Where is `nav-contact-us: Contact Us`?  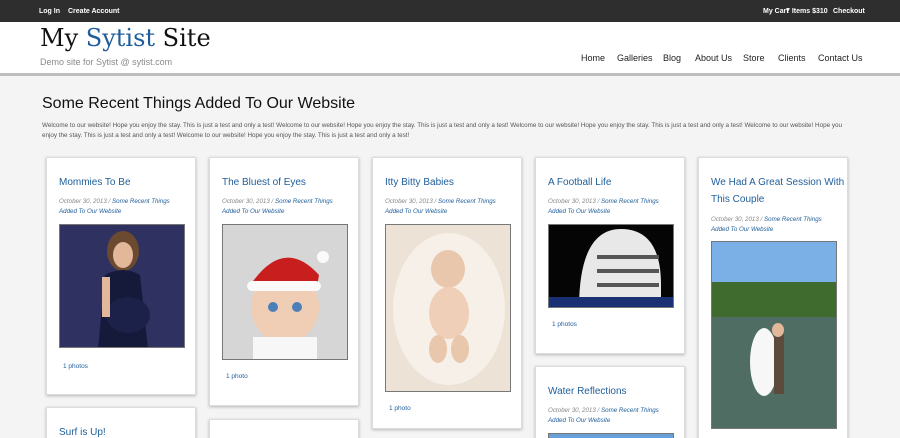
nav-contact-us: Contact Us is located at coordinates (840, 58).